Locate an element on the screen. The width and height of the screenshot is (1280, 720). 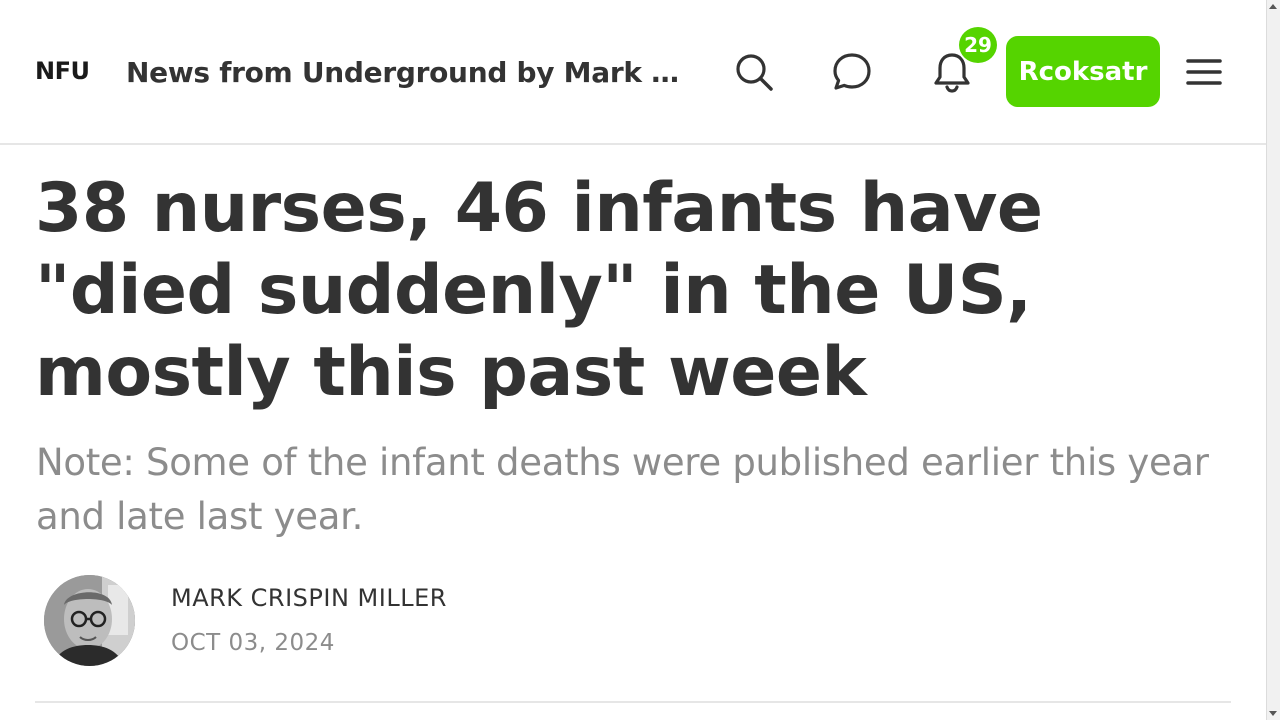
menu-button is located at coordinates (1204, 72).